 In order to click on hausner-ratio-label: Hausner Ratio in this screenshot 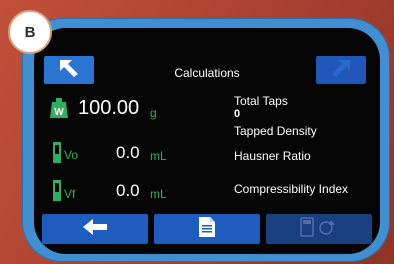, I will do `click(272, 156)`.